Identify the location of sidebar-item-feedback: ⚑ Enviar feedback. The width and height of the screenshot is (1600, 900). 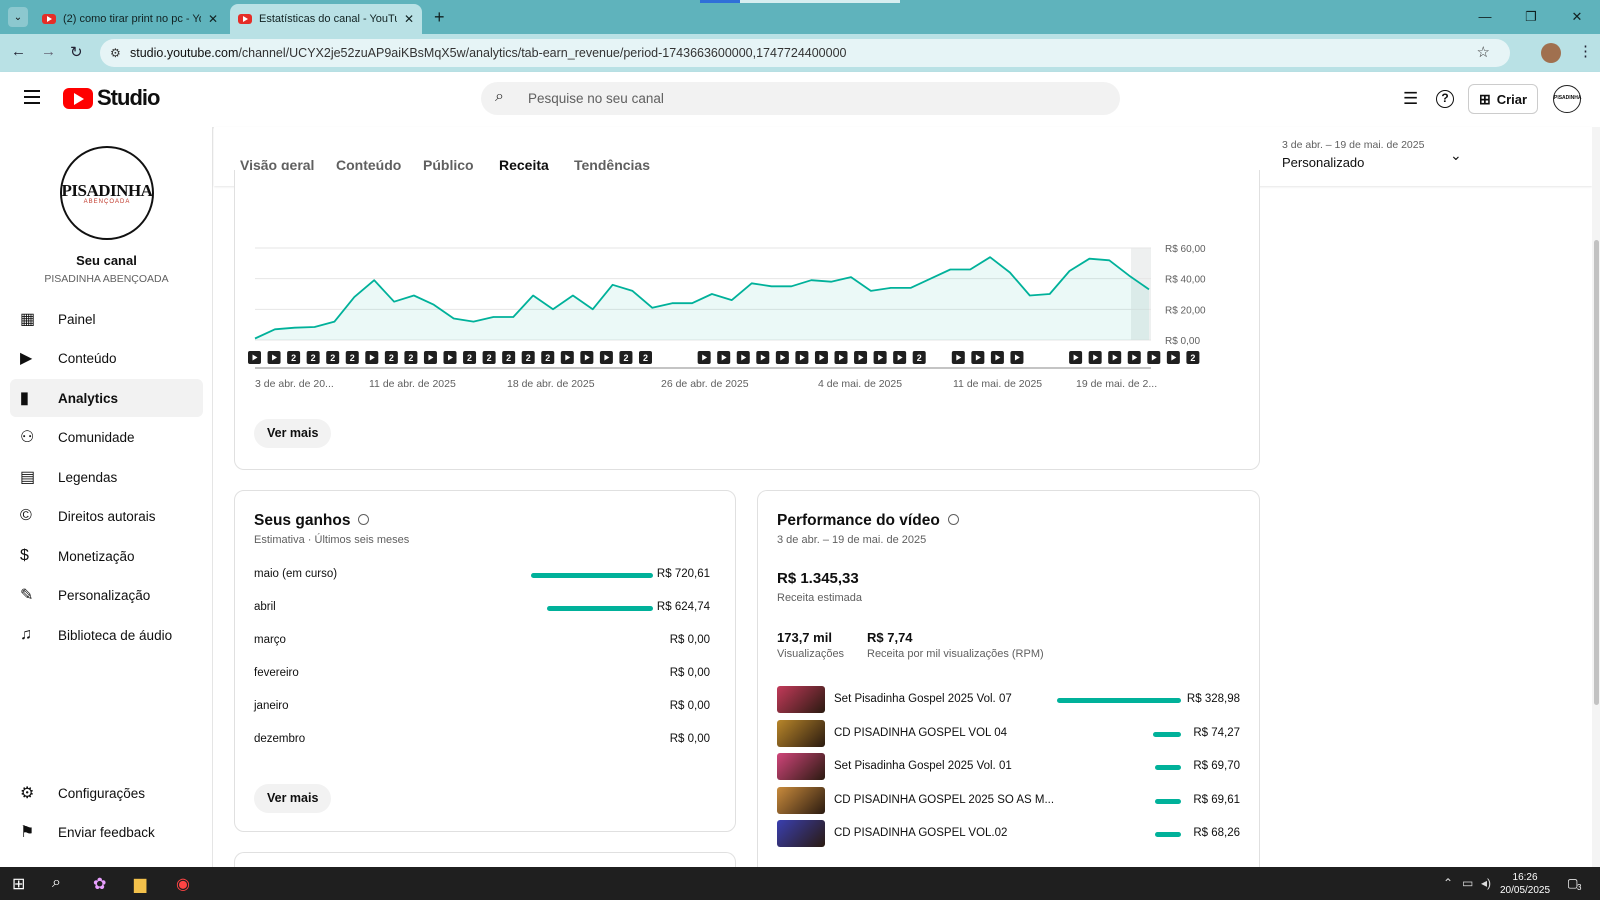
(106, 832).